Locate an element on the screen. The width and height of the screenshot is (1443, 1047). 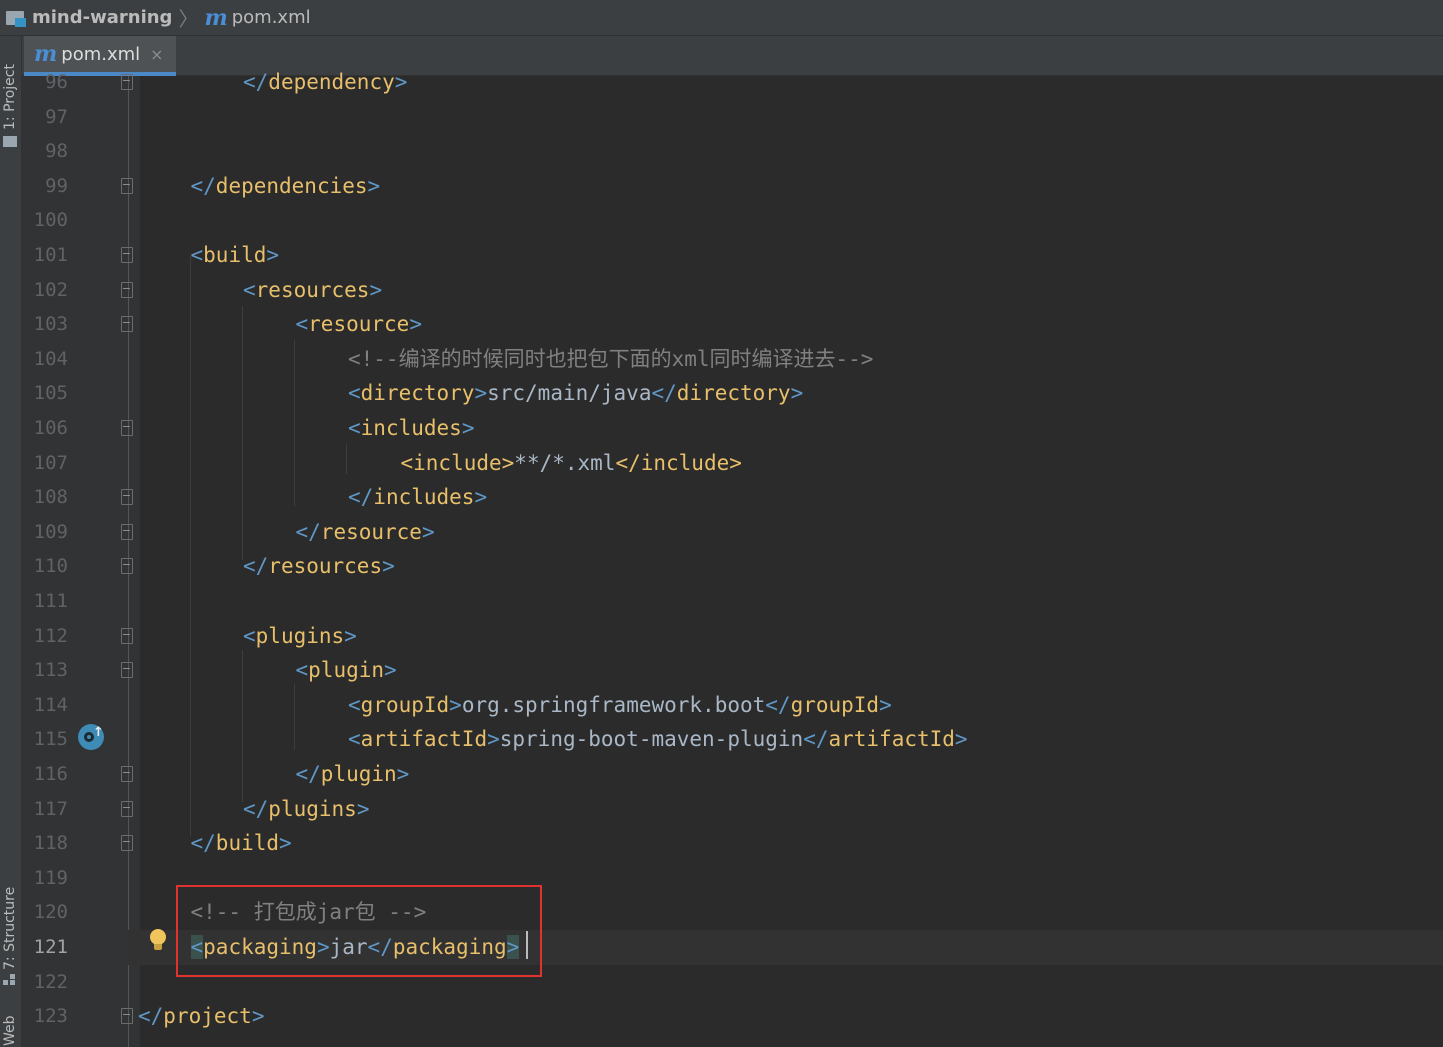
line-number: 109 is located at coordinates (45, 532).